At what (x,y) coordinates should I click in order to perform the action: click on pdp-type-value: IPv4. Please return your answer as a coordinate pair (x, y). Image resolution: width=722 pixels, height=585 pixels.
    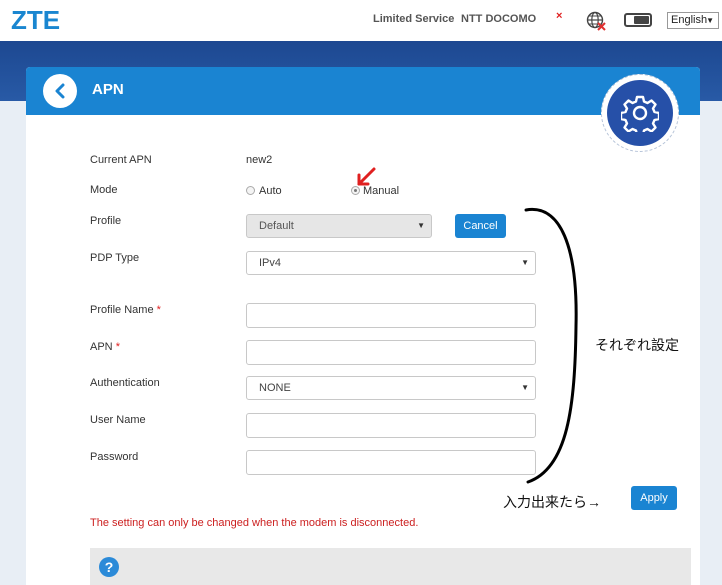
    Looking at the image, I should click on (270, 263).